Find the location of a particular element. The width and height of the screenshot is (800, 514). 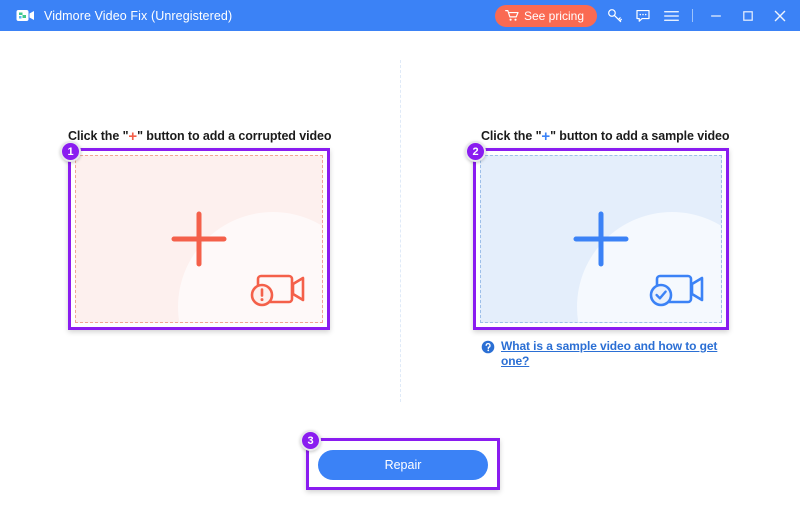

hamburger-menu-icon is located at coordinates (671, 15).